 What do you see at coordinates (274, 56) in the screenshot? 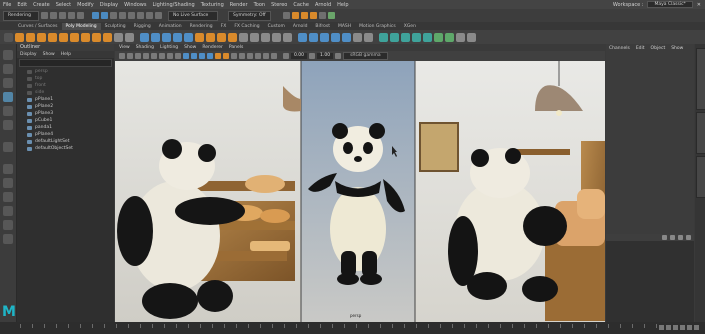
I see `xray-joints-icon` at bounding box center [274, 56].